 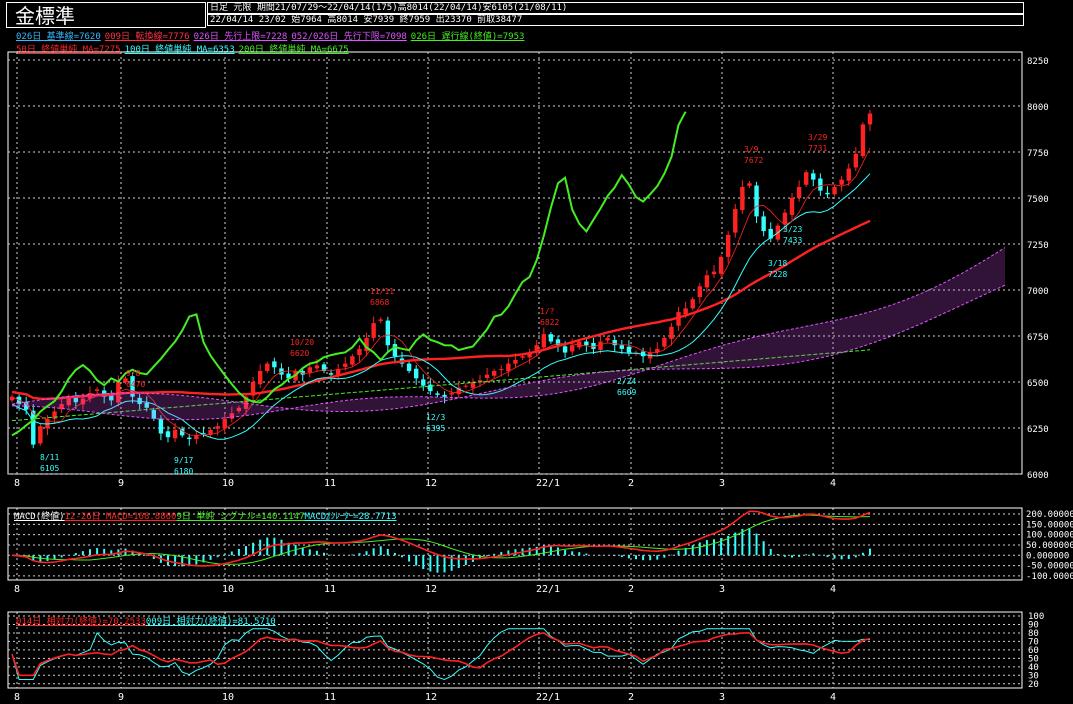 I want to click on macd-legend-item-1: 12-26日 MACD=168.8860, so click(x=120, y=517).